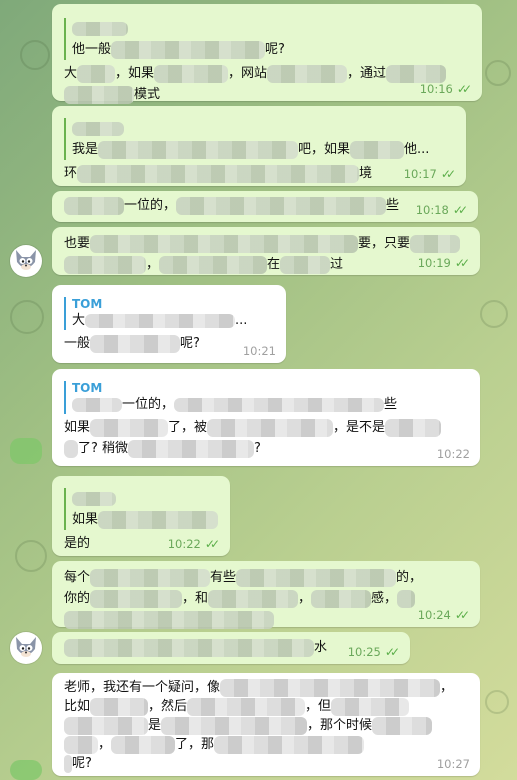  What do you see at coordinates (77, 243) in the screenshot?
I see `message-text: 也要` at bounding box center [77, 243].